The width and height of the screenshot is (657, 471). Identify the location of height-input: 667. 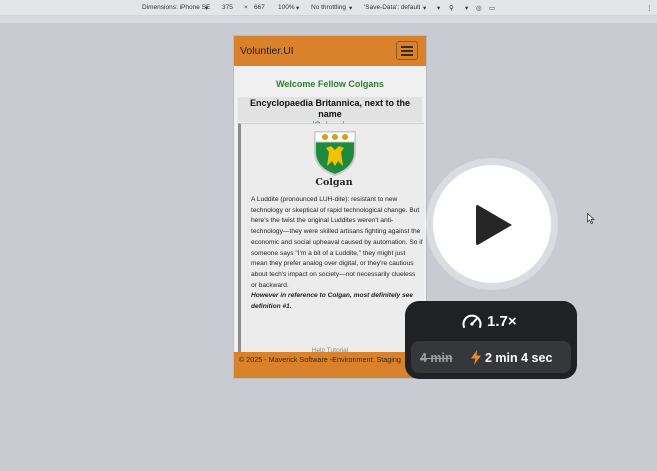
(259, 7).